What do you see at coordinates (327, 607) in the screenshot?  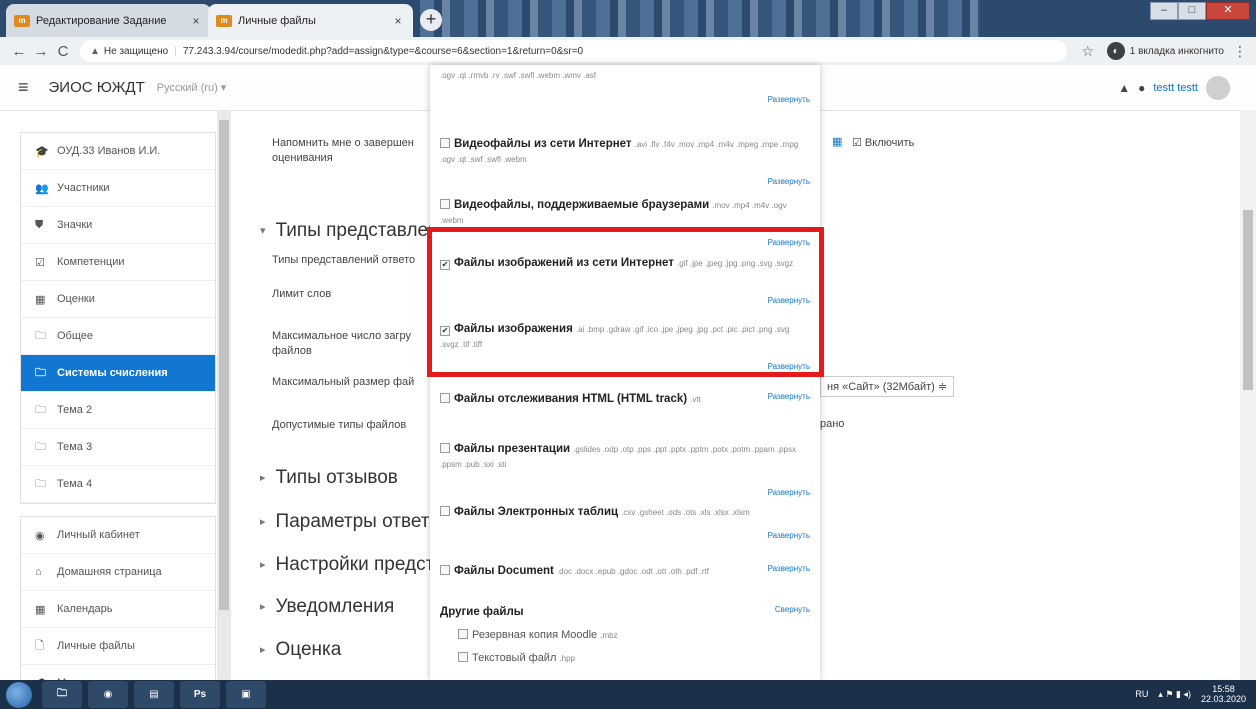 I see `form-section-header: ▸ Уведомления` at bounding box center [327, 607].